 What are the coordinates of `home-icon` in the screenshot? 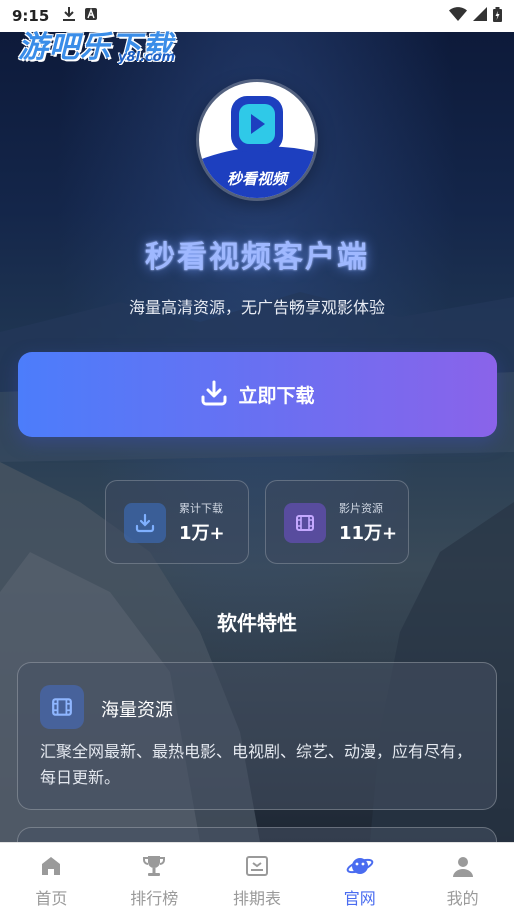 It's located at (51, 866).